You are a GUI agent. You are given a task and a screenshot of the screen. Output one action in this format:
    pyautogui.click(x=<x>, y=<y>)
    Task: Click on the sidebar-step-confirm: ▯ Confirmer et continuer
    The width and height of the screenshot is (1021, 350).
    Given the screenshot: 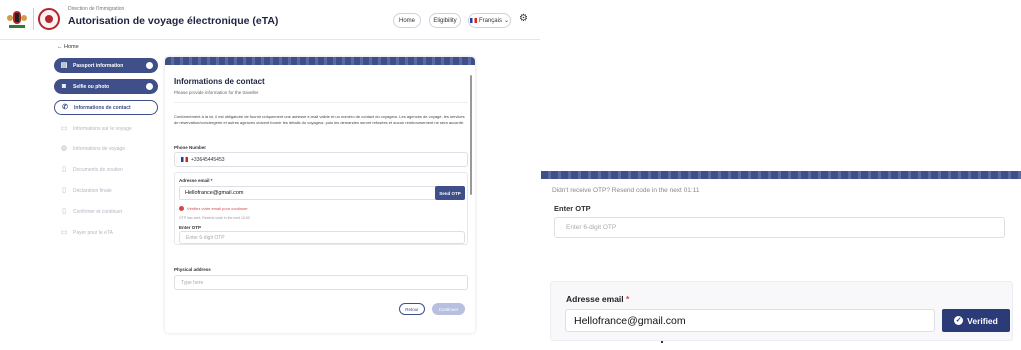 What is the action you would take?
    pyautogui.click(x=106, y=211)
    